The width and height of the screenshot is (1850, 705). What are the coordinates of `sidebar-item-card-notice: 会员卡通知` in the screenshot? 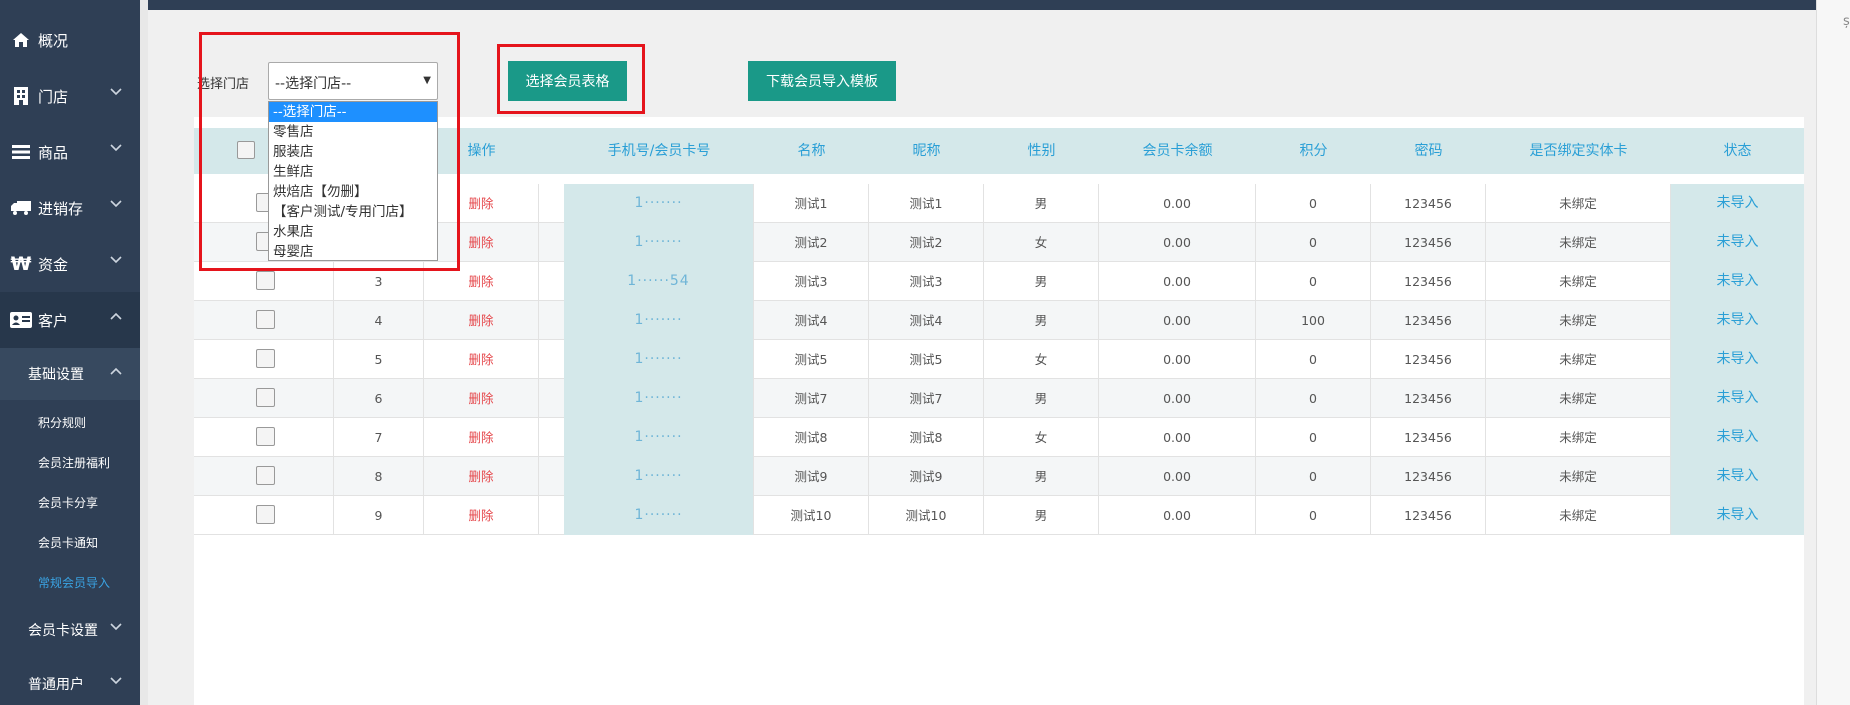 It's located at (70, 542).